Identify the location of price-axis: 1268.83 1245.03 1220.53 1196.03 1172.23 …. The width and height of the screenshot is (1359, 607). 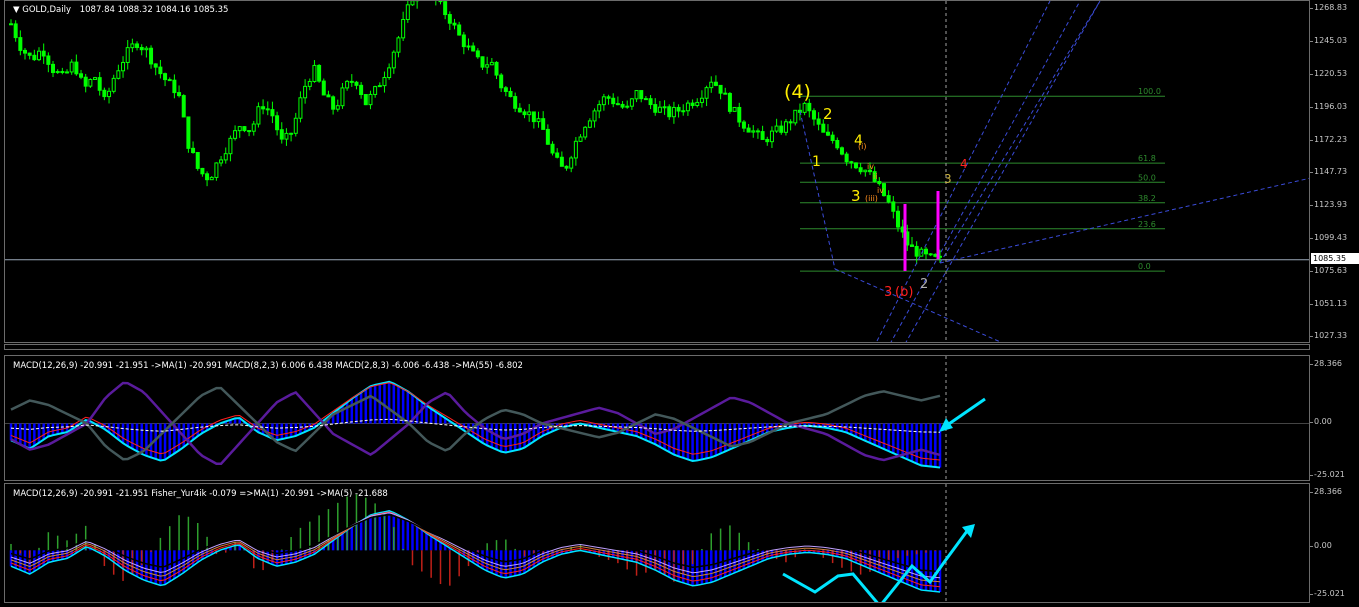
(1334, 171).